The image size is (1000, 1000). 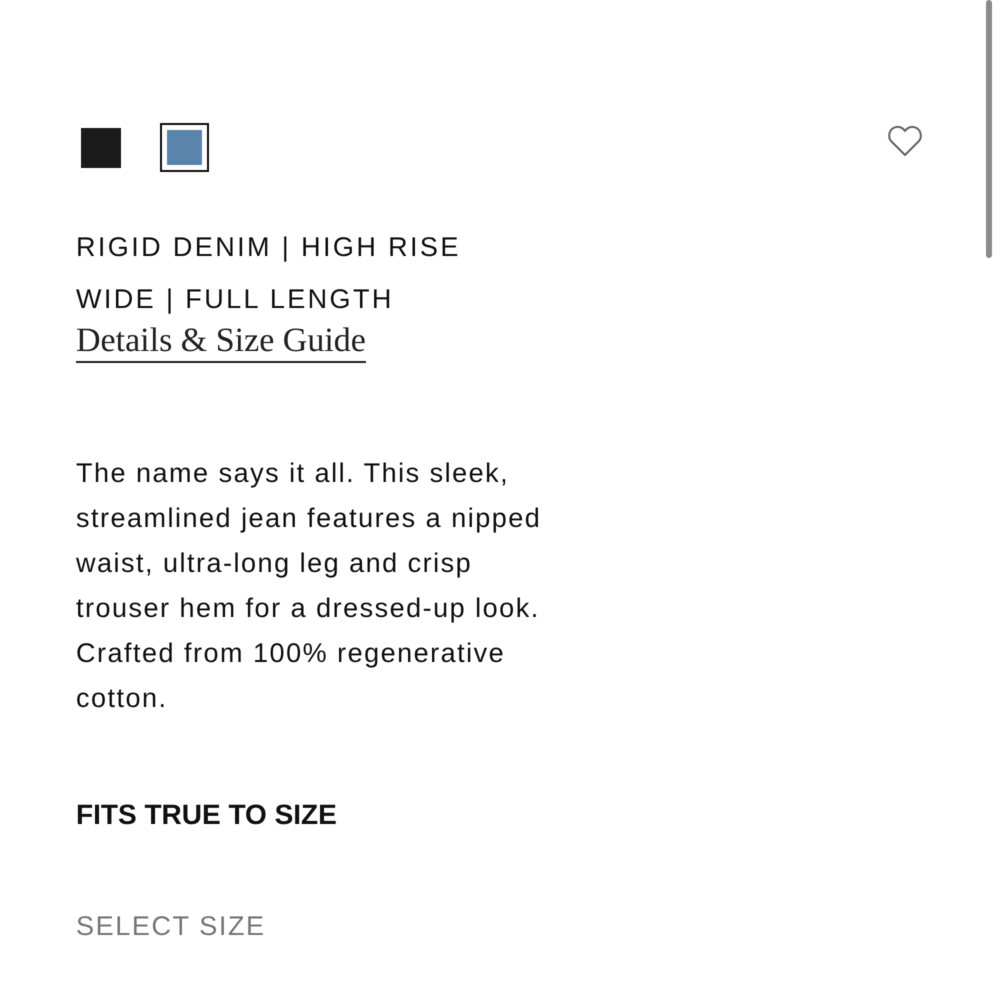 What do you see at coordinates (171, 926) in the screenshot?
I see `select-size-label: SELECT SIZE` at bounding box center [171, 926].